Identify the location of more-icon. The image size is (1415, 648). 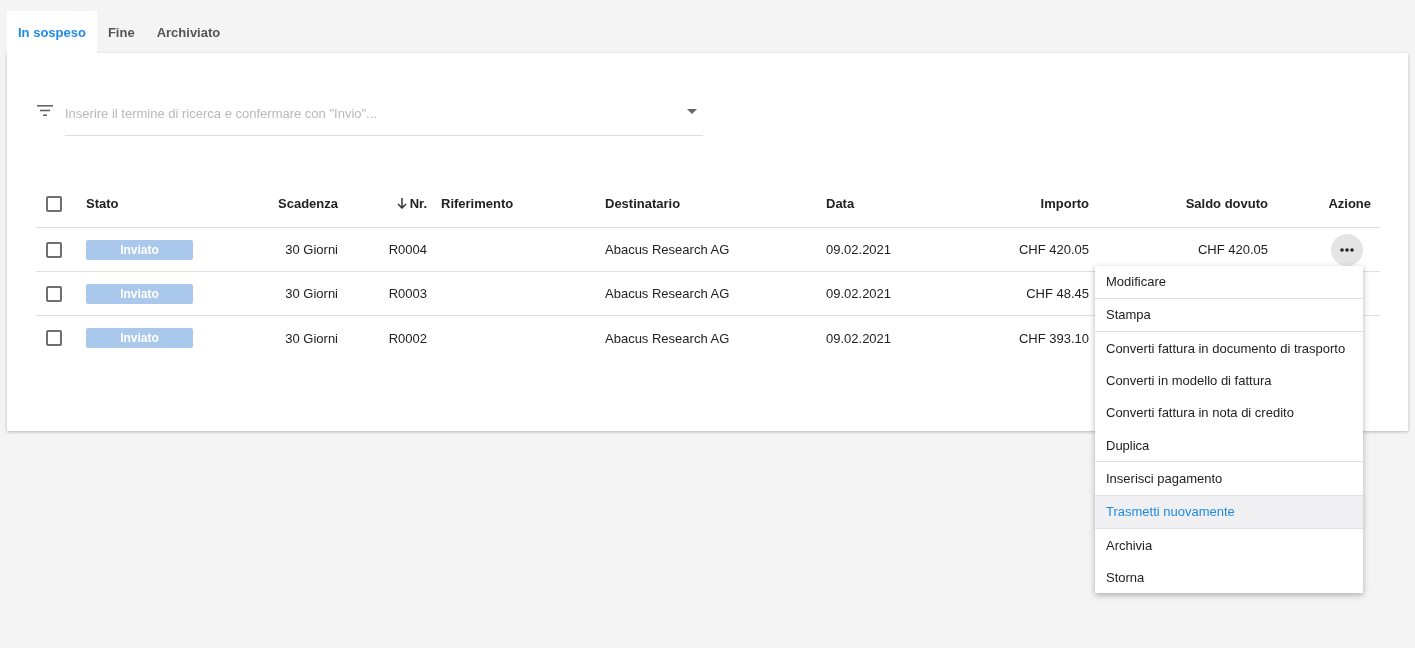
(1347, 249).